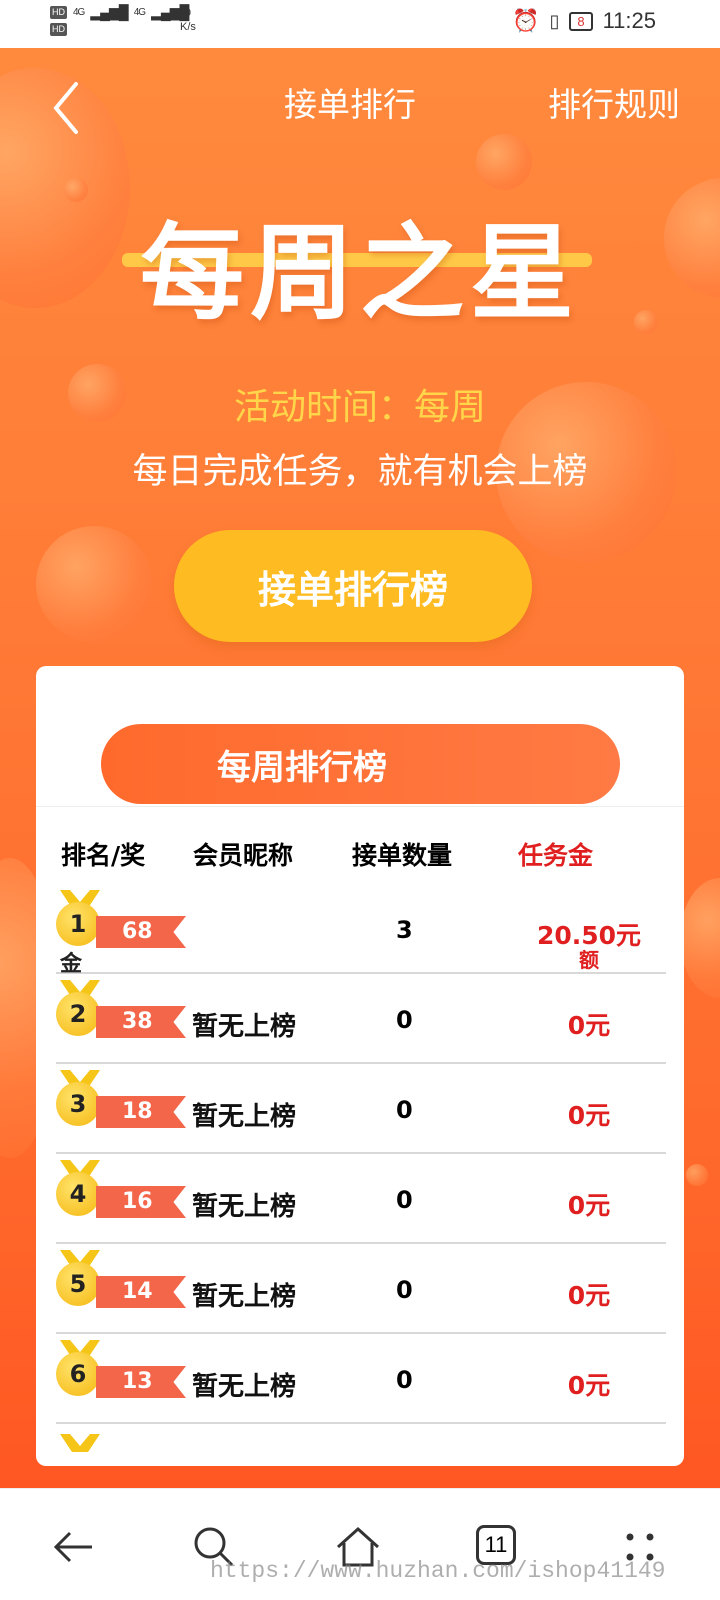 The image size is (720, 1600). I want to click on table-row: 2 38 暂无上榜 0 0元, so click(361, 1019).